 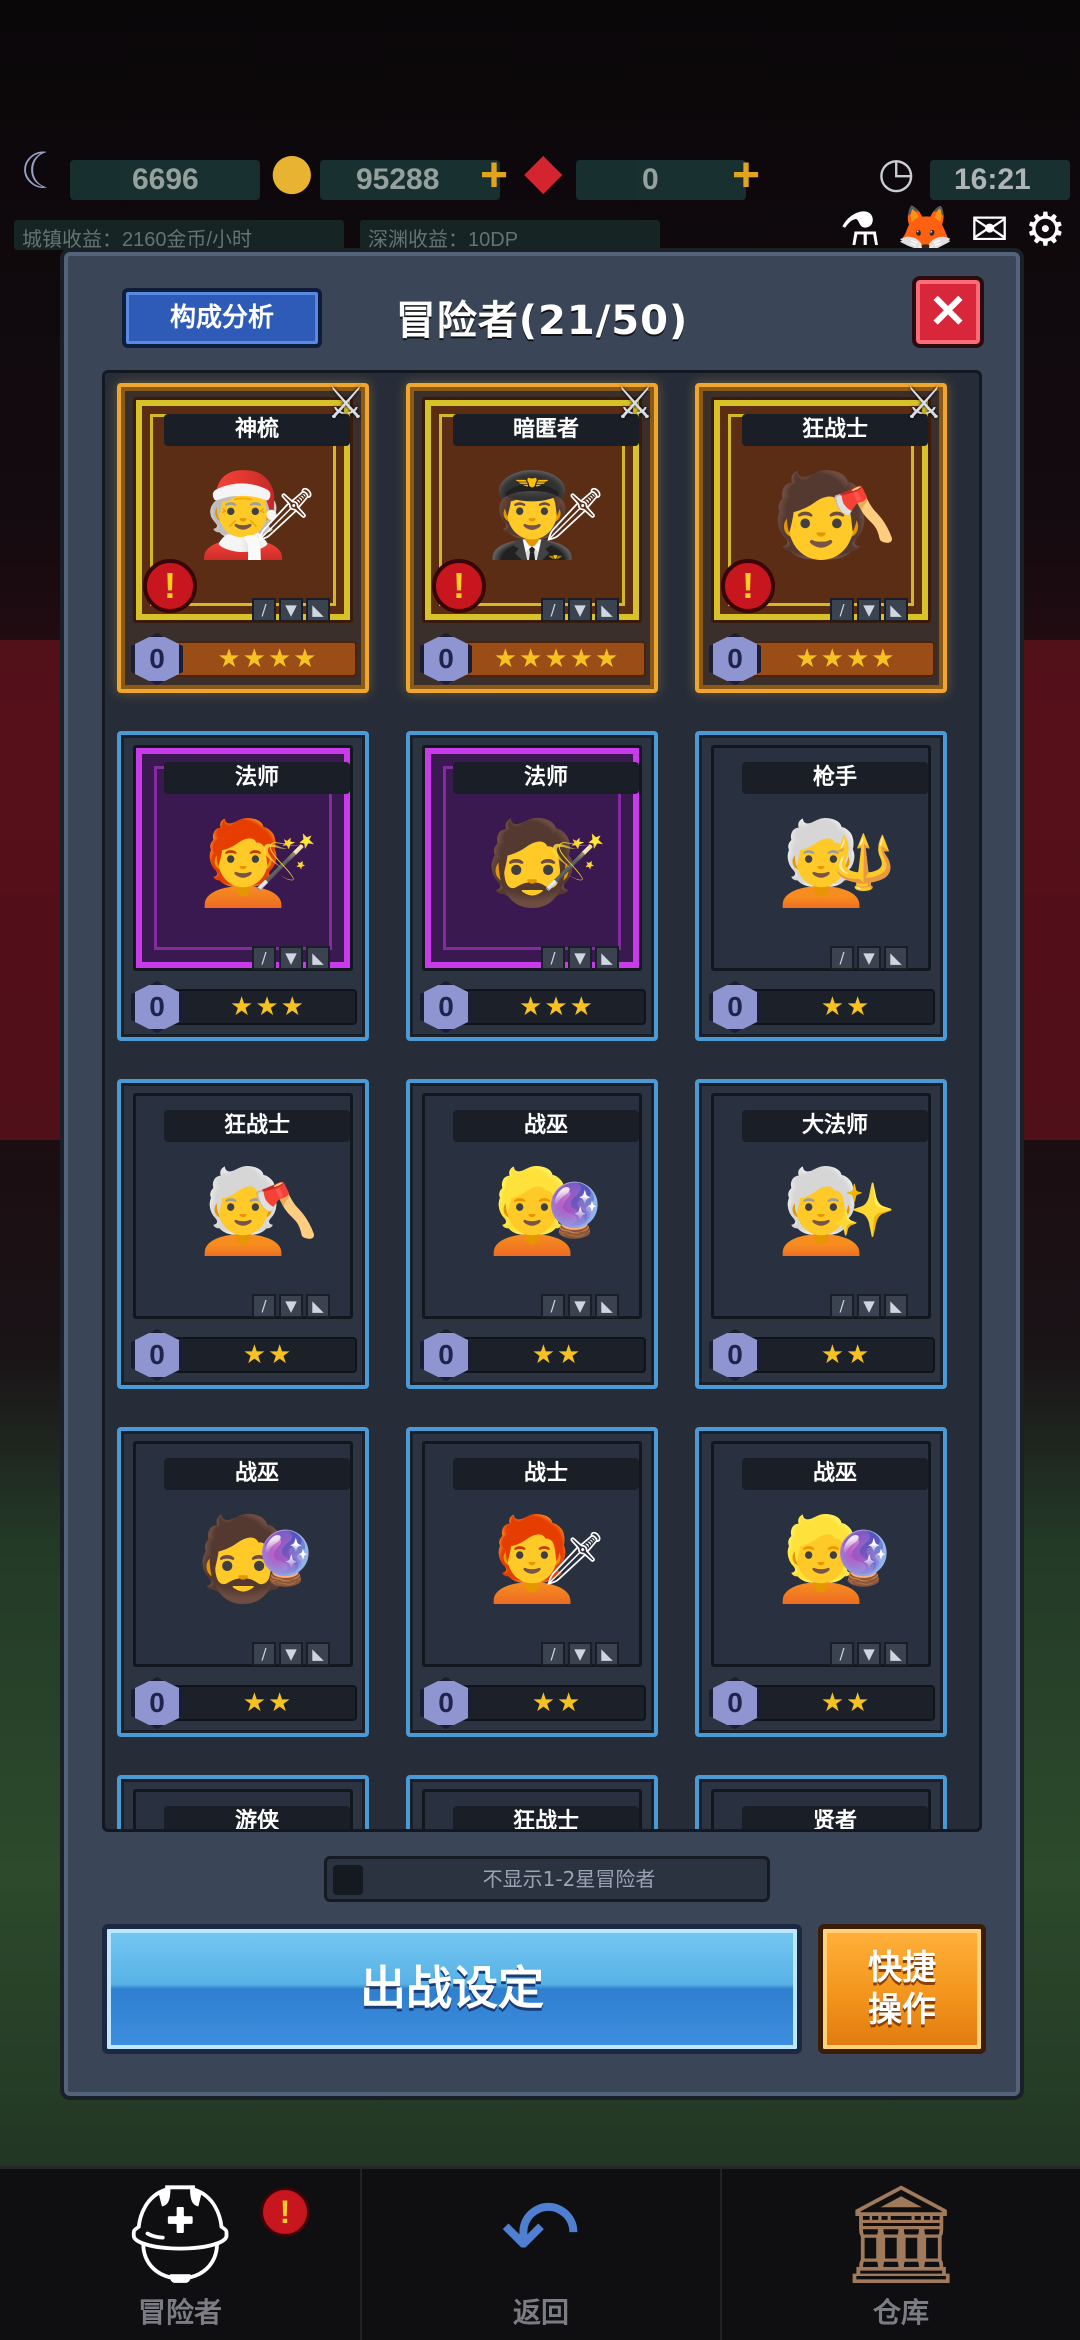 I want to click on weapon-icon: 🔱, so click(x=863, y=863).